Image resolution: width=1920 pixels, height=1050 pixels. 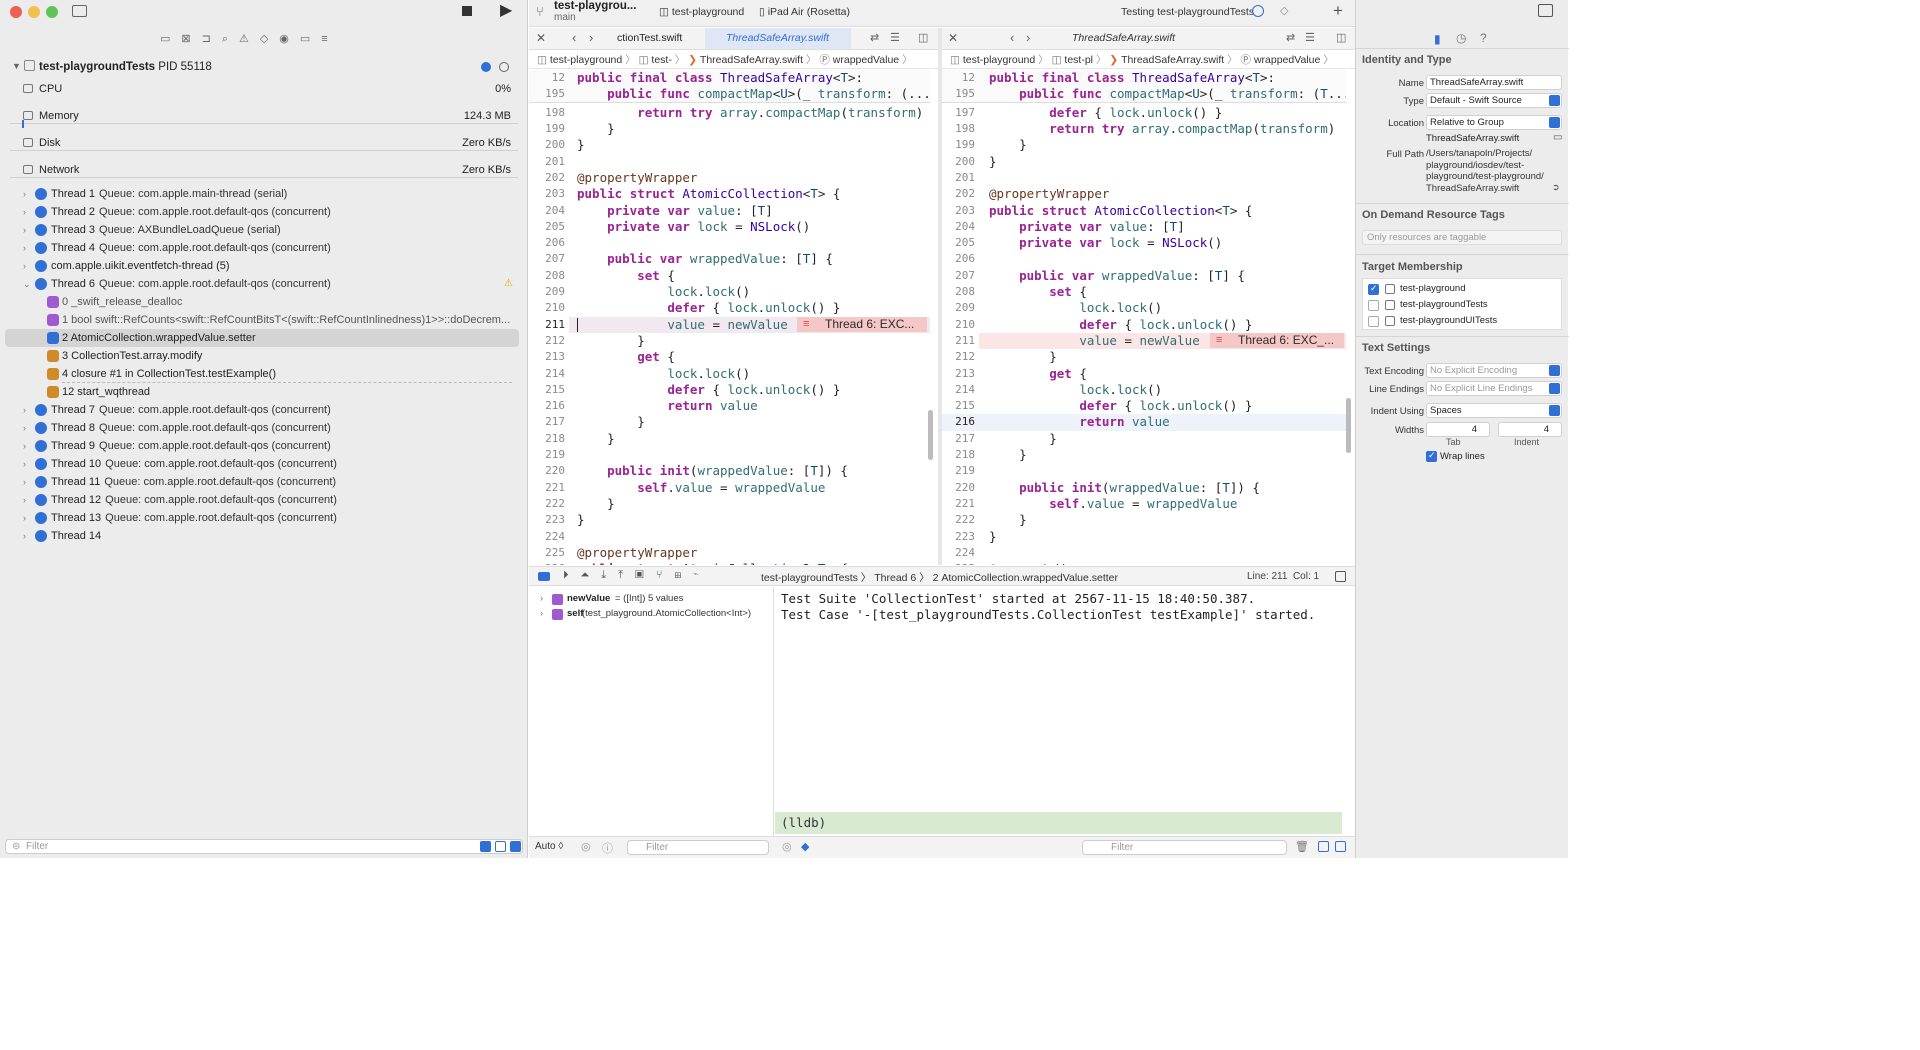 I want to click on indent-using-select: Spaces, so click(x=1494, y=410).